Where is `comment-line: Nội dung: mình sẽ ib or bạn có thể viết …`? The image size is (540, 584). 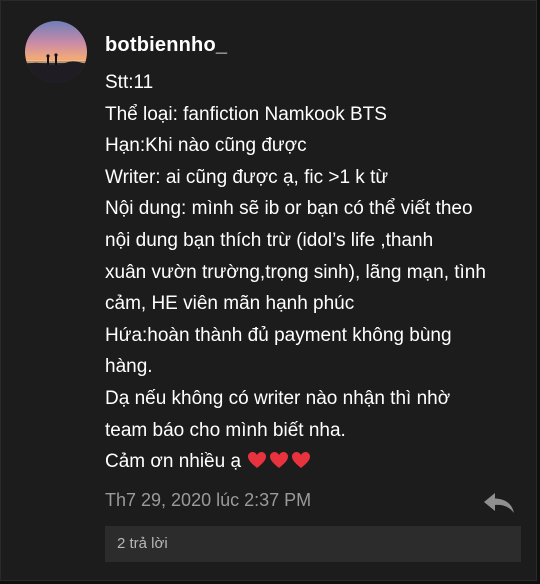 comment-line: Nội dung: mình sẽ ib or bạn có thể viết … is located at coordinates (289, 209).